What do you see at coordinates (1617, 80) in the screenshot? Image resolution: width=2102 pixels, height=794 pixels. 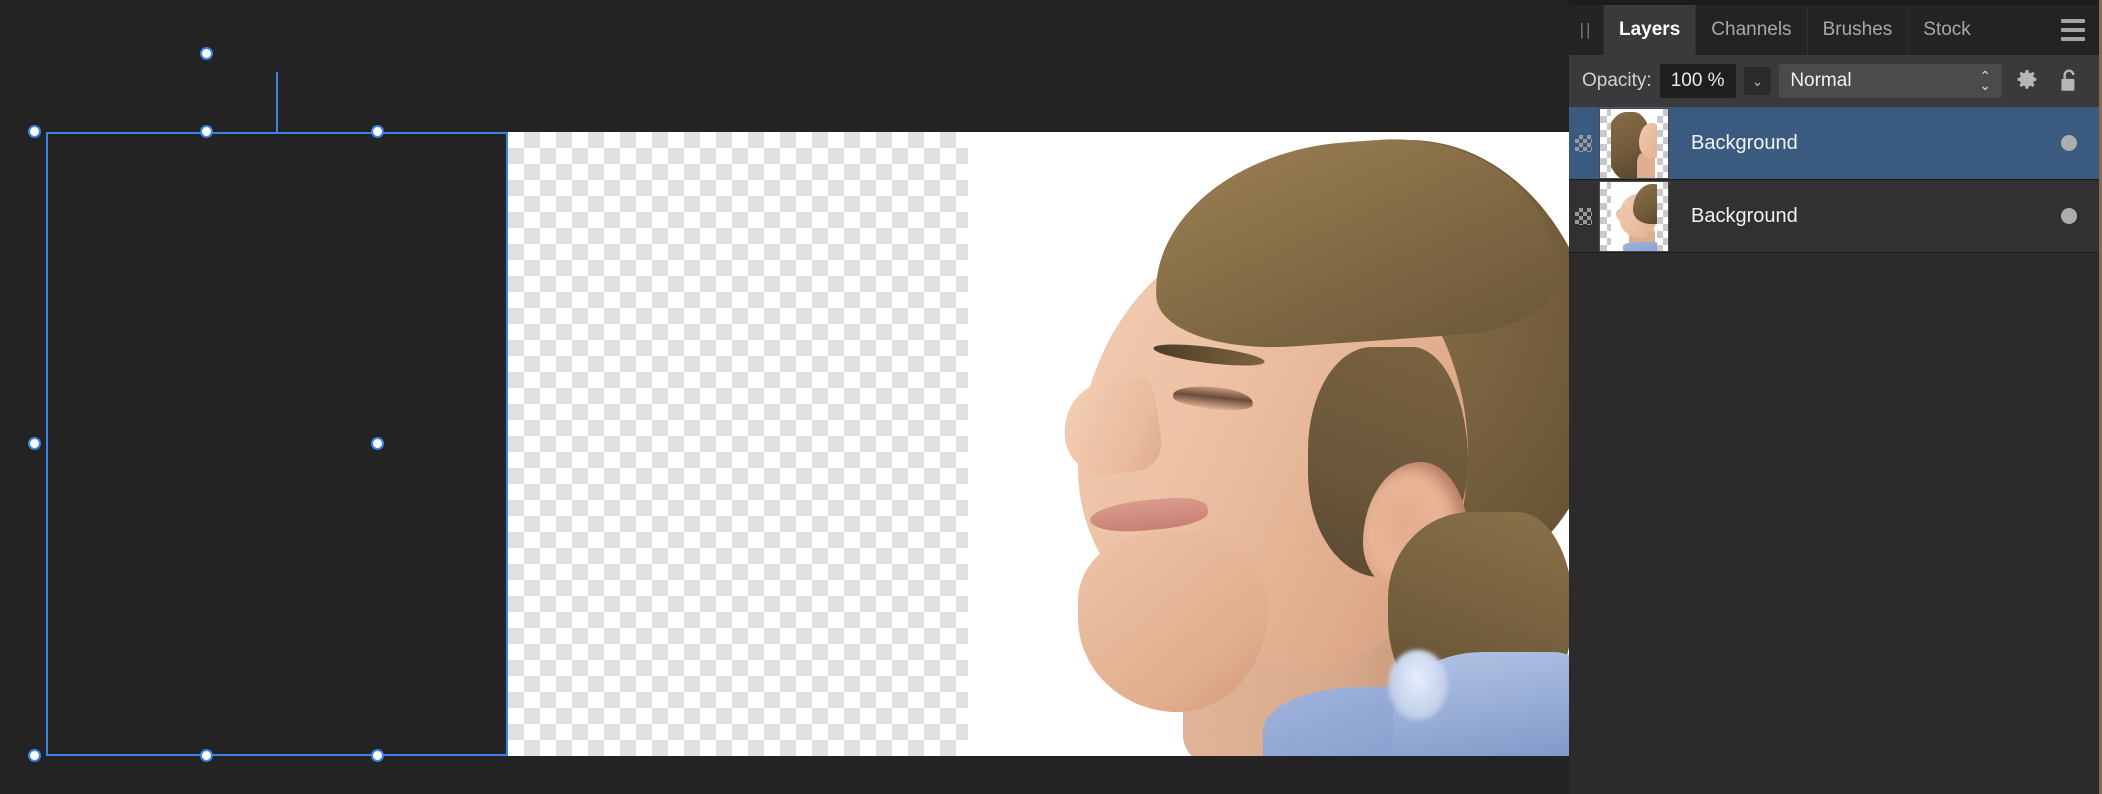 I see `opacity-label: Opacity:` at bounding box center [1617, 80].